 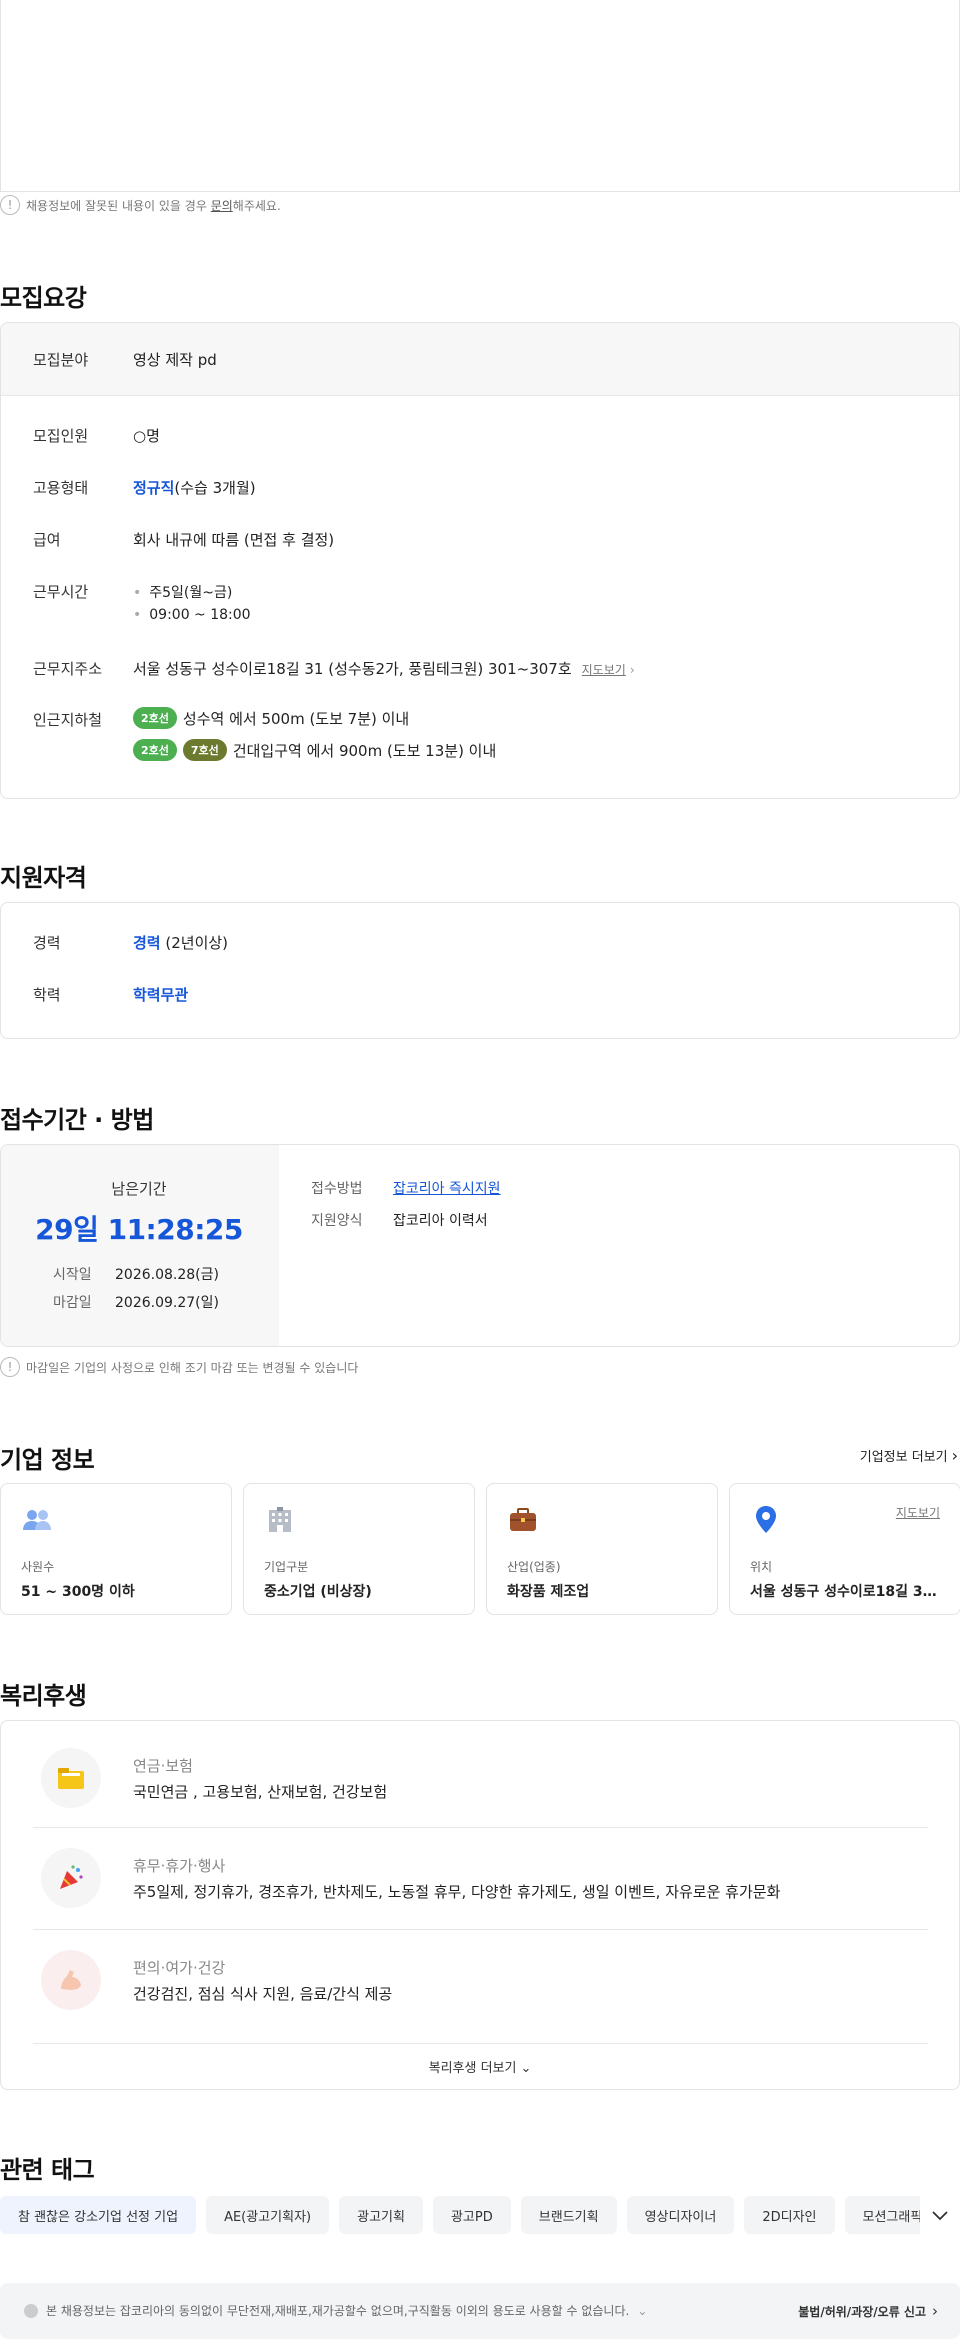 I want to click on employment-value: 정규직(수습 3개월), so click(x=194, y=488).